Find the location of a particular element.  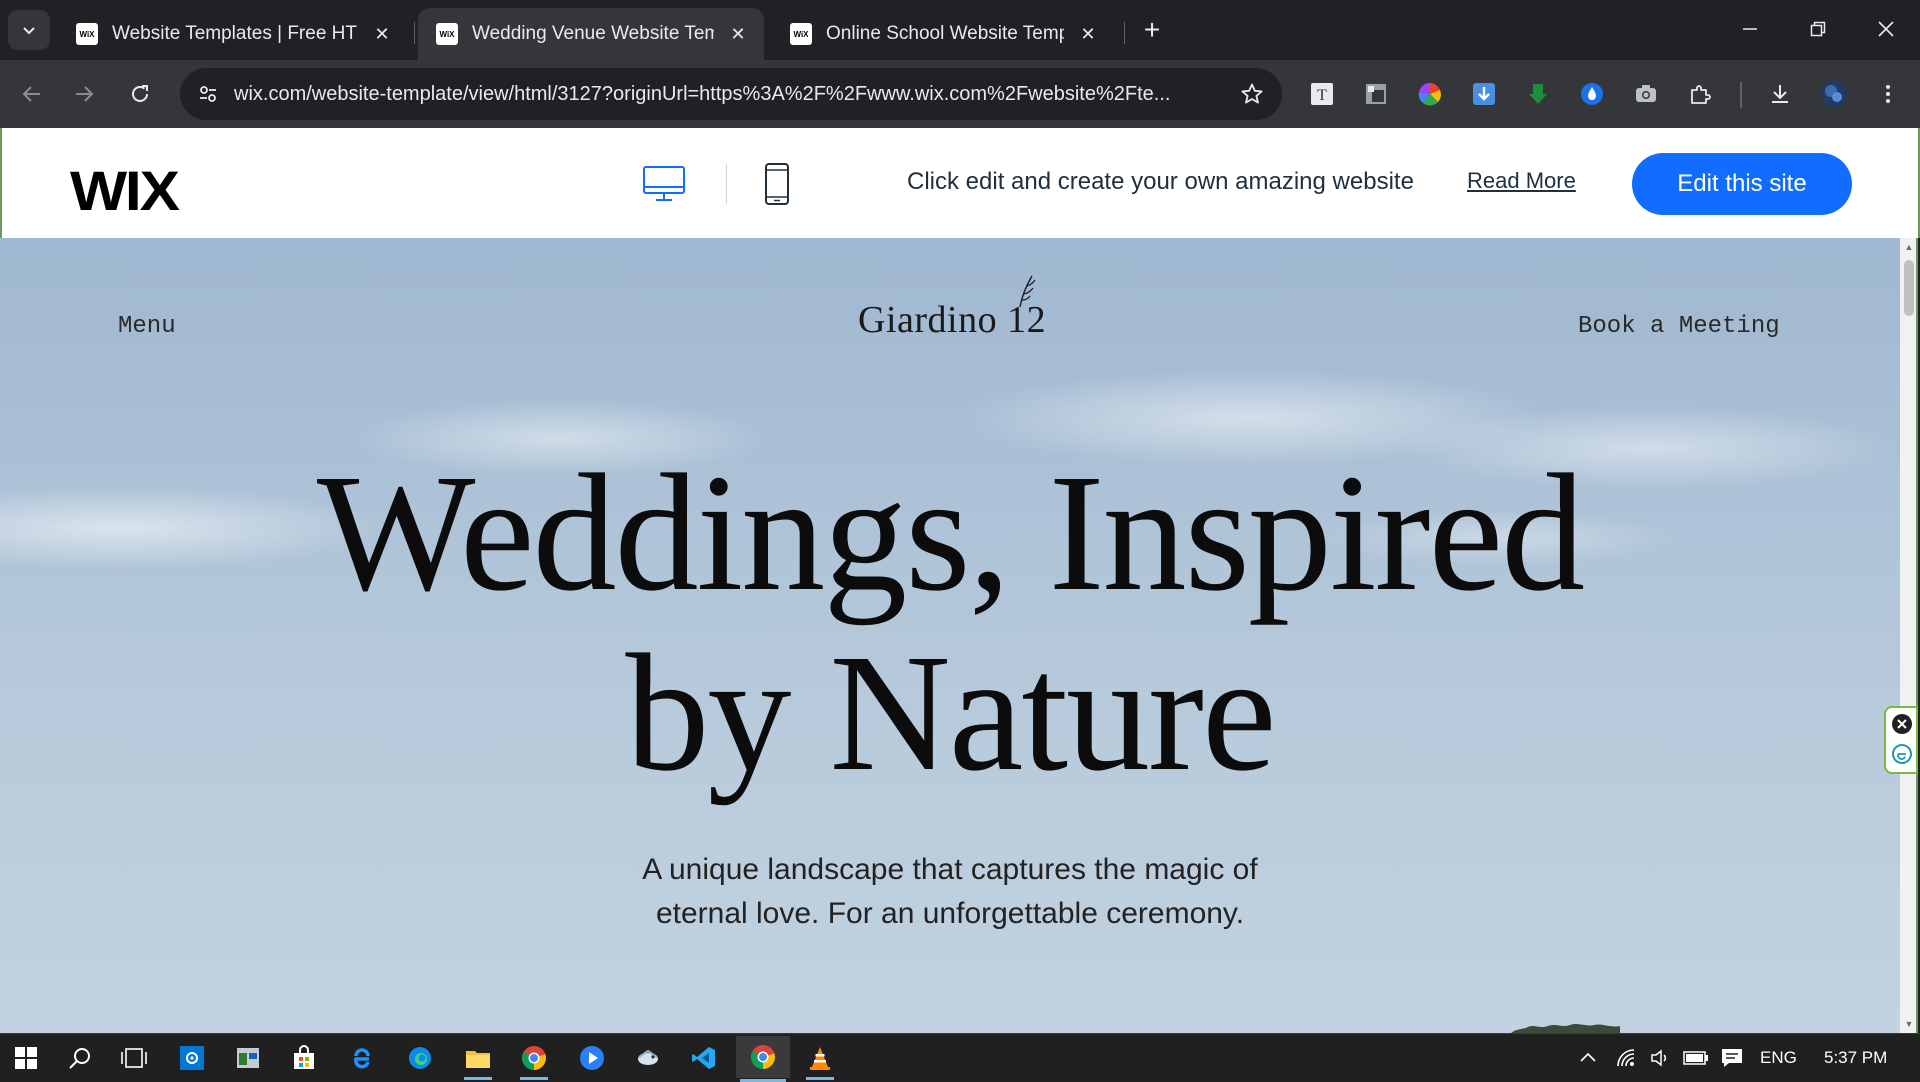

avatar-icon is located at coordinates (1834, 94).